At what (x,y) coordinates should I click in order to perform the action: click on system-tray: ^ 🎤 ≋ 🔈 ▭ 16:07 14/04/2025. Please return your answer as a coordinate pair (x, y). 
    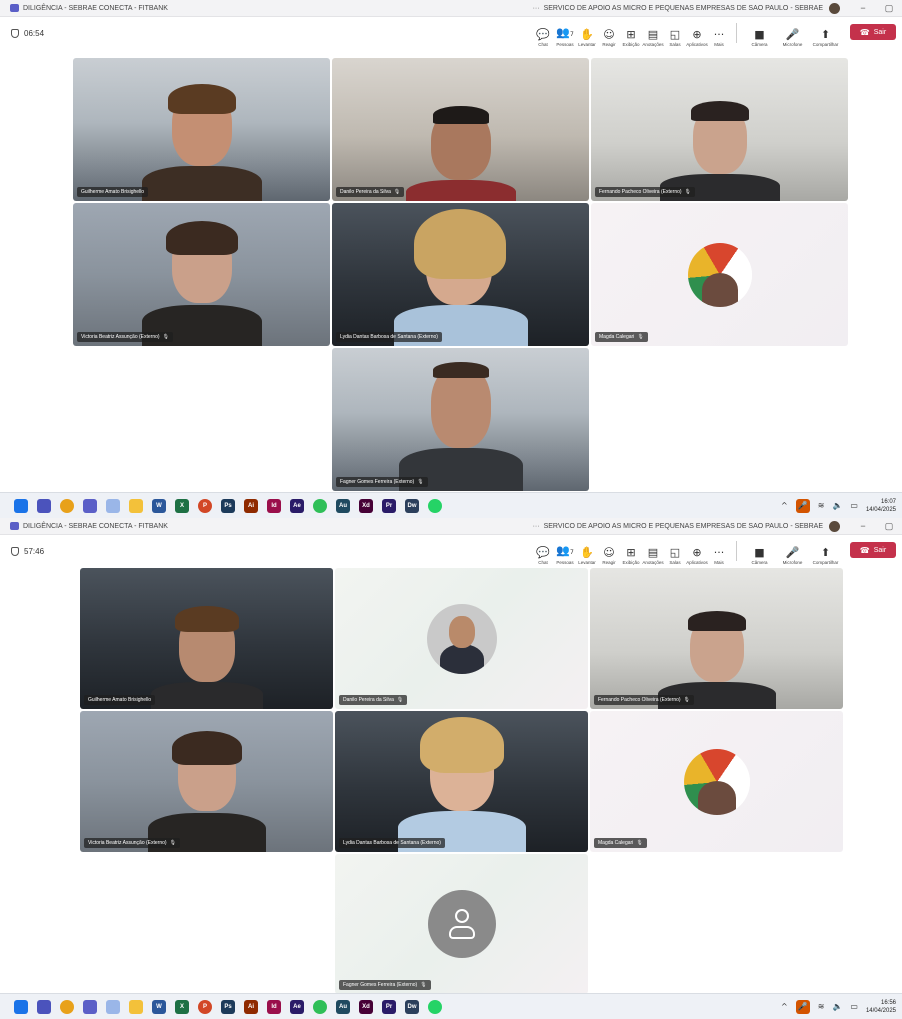
    Looking at the image, I should click on (838, 506).